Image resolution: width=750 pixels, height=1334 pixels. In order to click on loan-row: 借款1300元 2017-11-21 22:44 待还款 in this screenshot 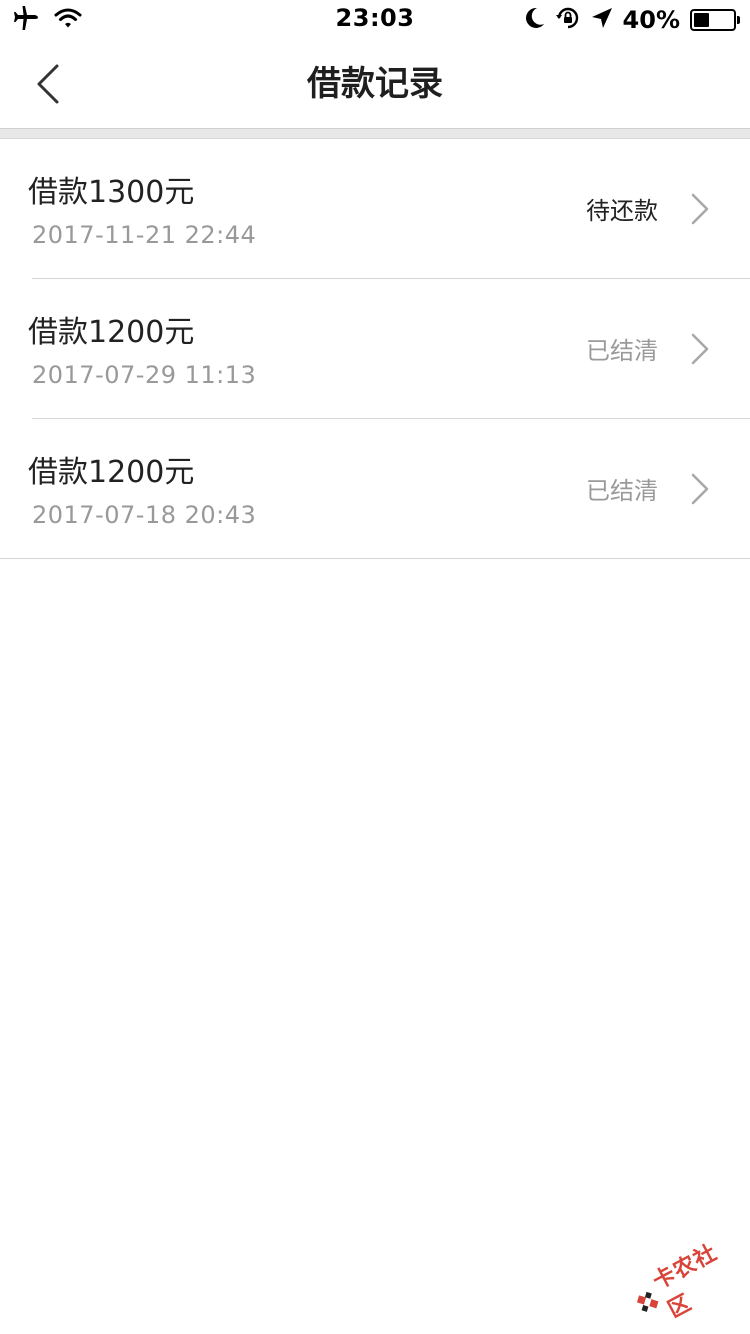, I will do `click(375, 209)`.